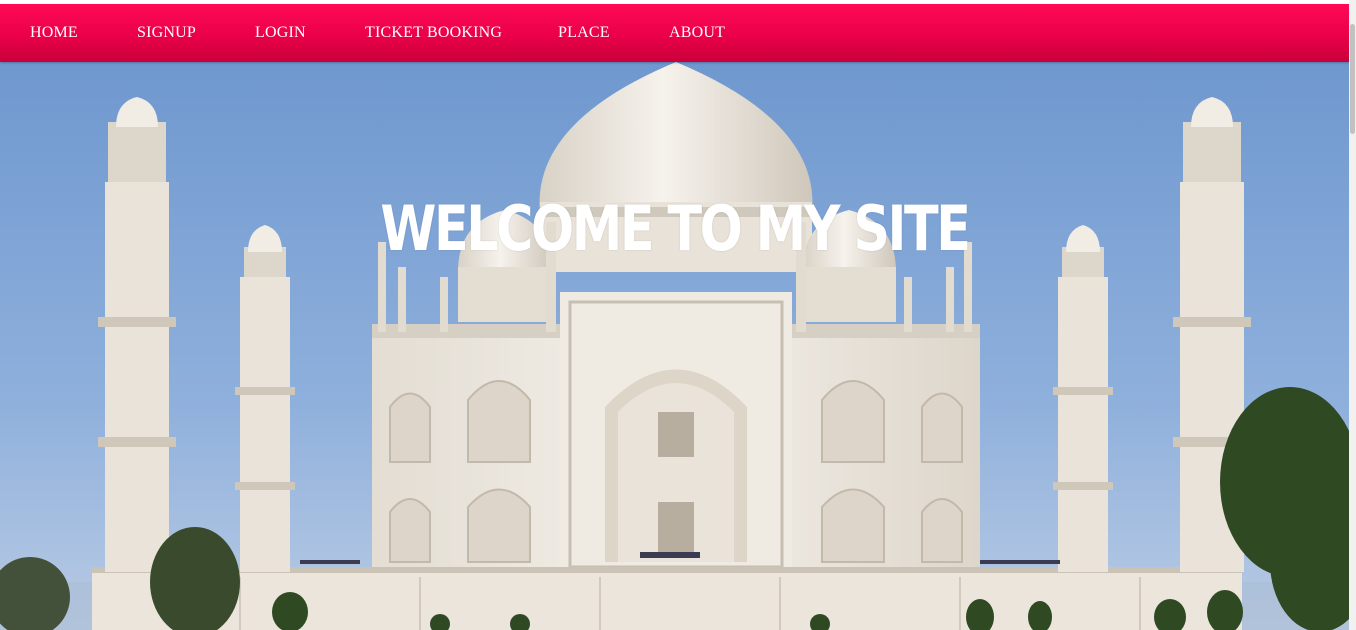 This screenshot has height=630, width=1356. What do you see at coordinates (166, 33) in the screenshot?
I see `nav-signup: SIGNUP` at bounding box center [166, 33].